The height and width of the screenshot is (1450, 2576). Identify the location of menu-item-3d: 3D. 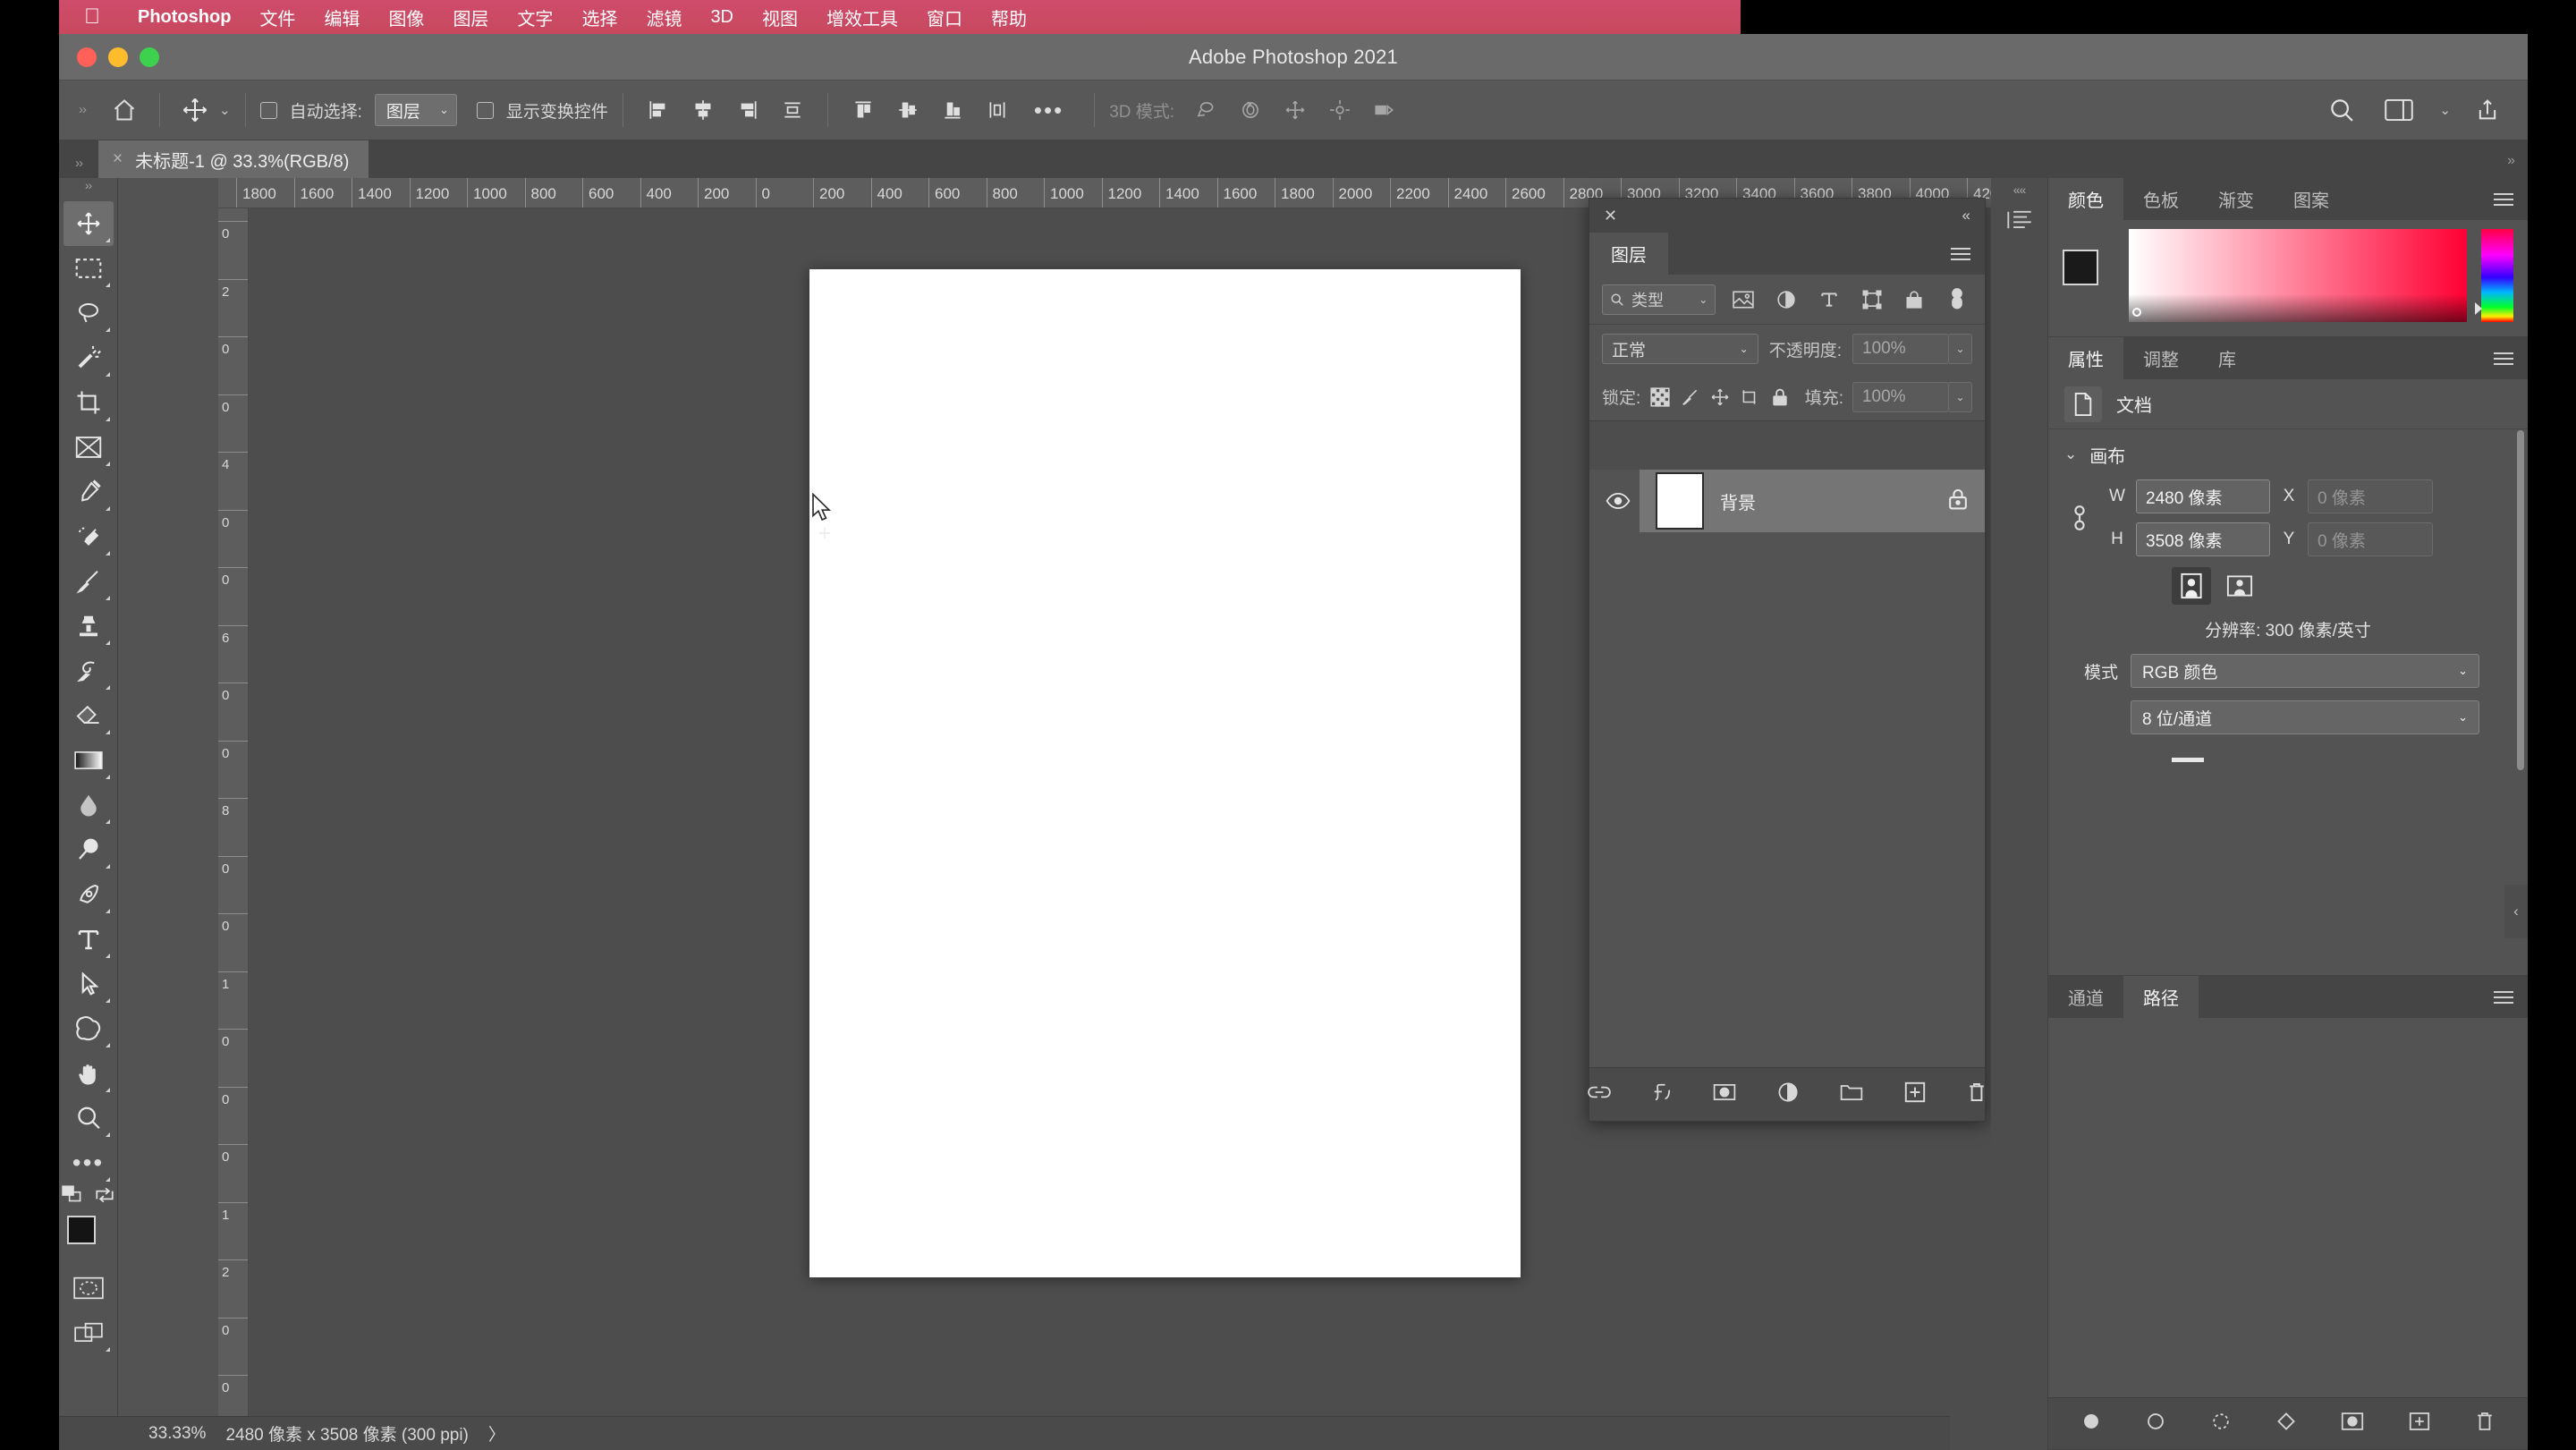
(722, 17).